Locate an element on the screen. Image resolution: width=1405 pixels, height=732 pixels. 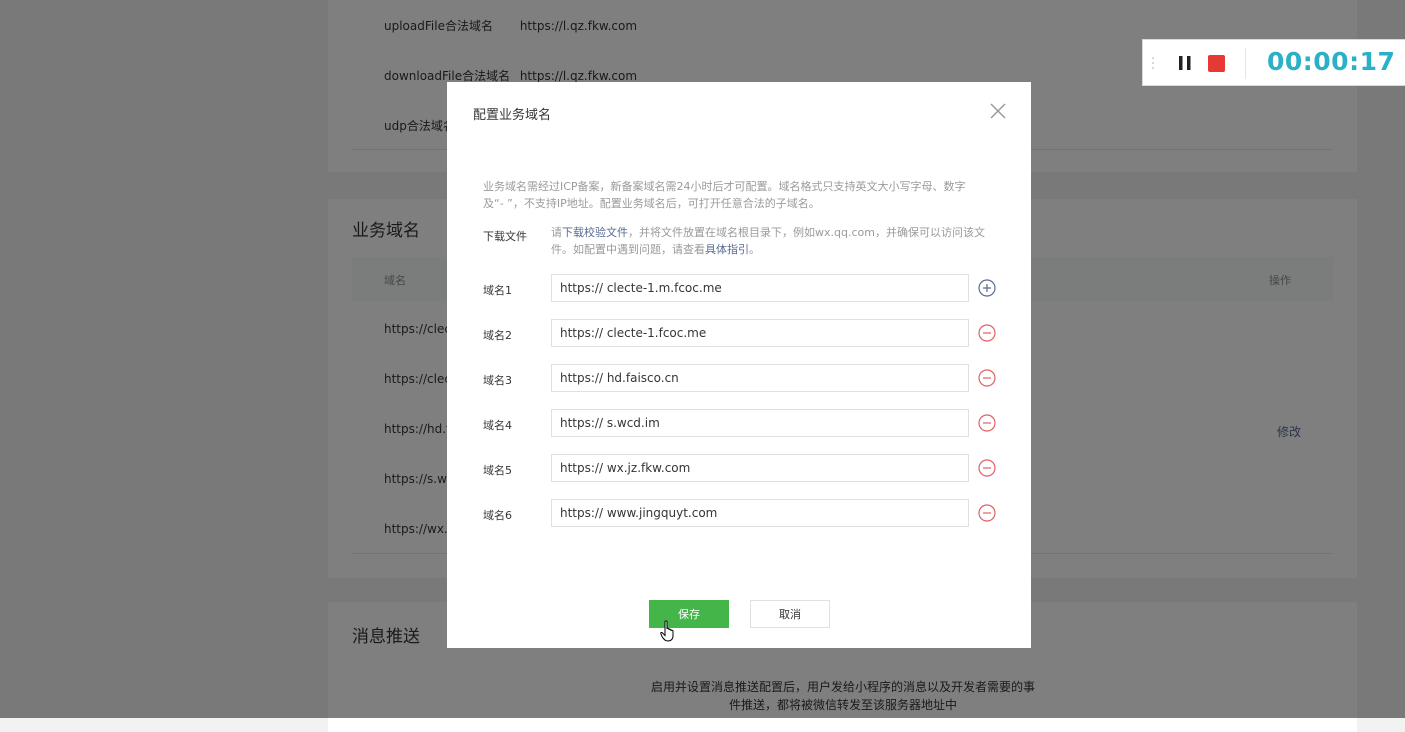
dialog-title: 配置业务域名 is located at coordinates (512, 115).